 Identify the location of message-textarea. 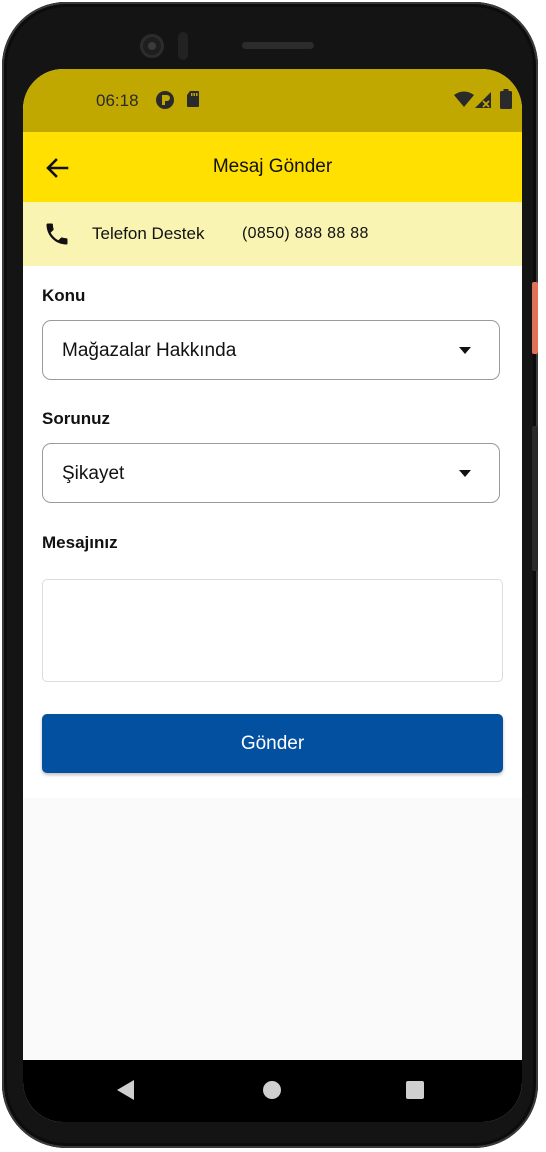
(272, 630).